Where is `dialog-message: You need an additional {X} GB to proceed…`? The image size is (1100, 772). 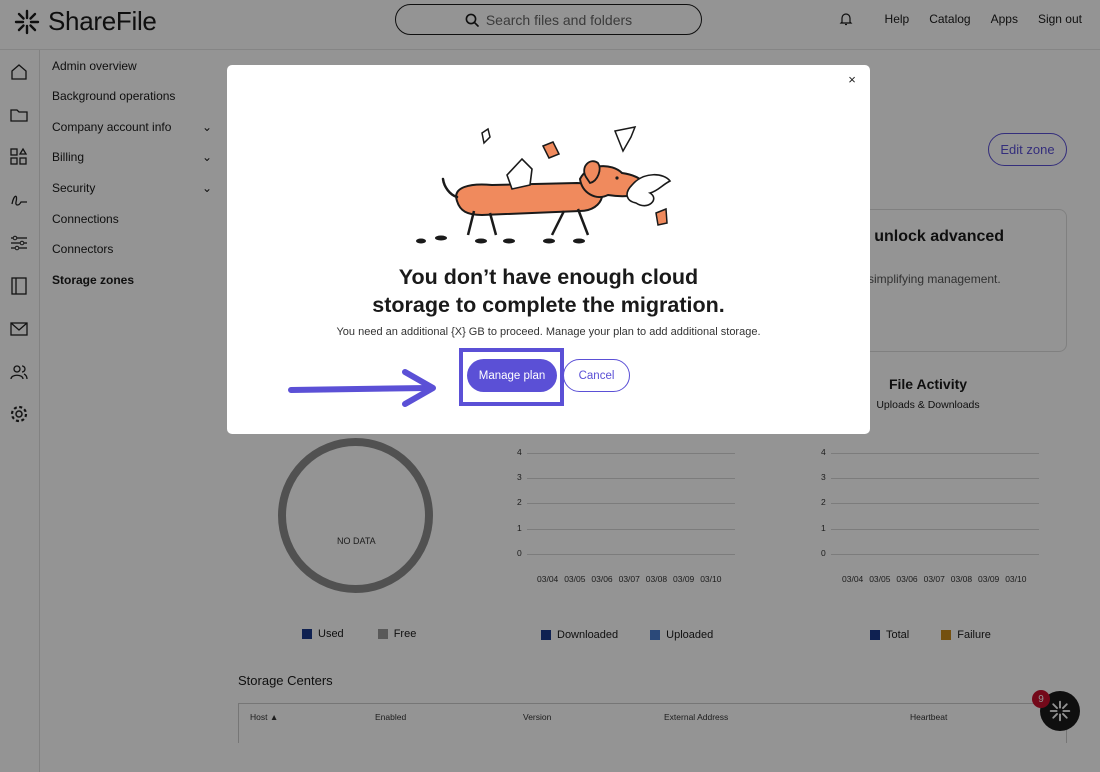
dialog-message: You need an additional {X} GB to proceed… is located at coordinates (548, 332).